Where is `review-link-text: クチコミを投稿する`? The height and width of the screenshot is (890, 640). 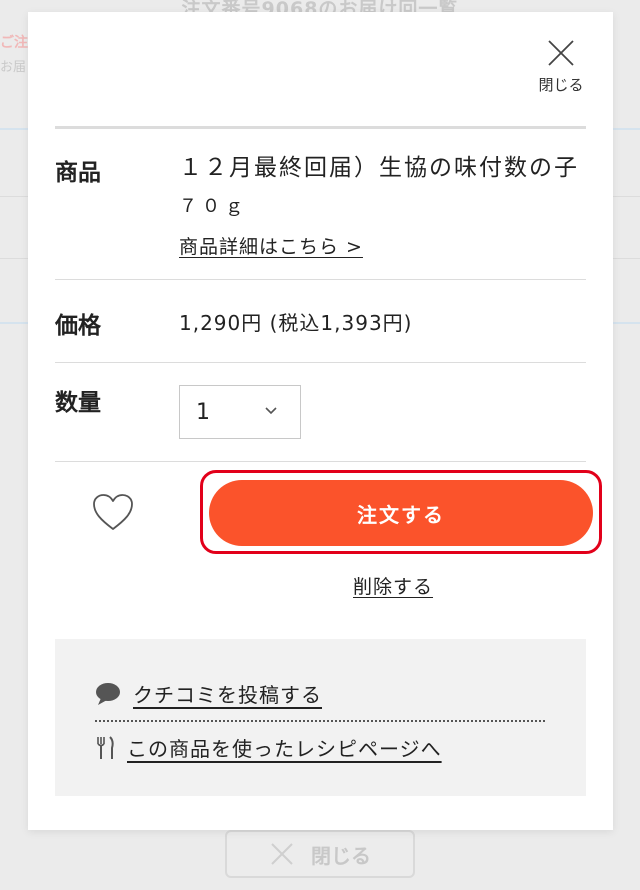
review-link-text: クチコミを投稿する is located at coordinates (227, 695).